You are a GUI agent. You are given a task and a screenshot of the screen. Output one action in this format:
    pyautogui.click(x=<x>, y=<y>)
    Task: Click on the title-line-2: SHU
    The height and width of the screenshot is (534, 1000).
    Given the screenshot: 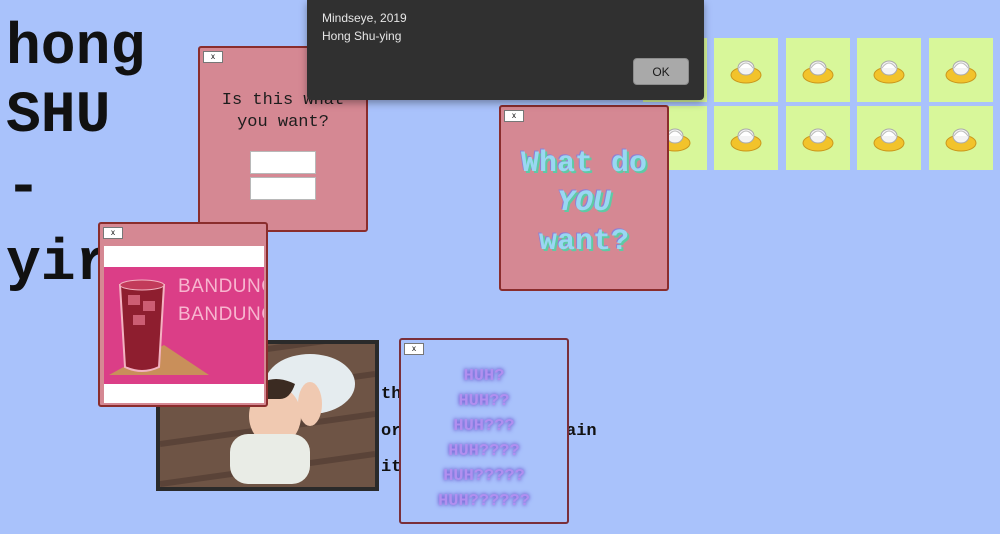 What is the action you would take?
    pyautogui.click(x=58, y=116)
    